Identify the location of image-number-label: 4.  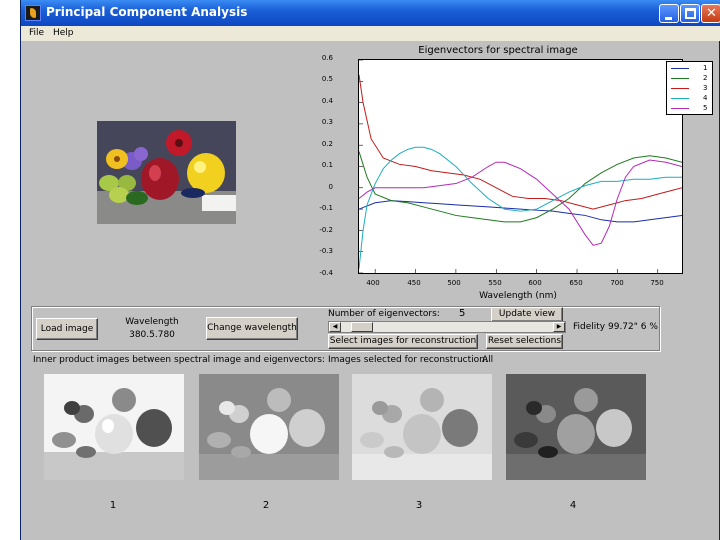
(573, 505).